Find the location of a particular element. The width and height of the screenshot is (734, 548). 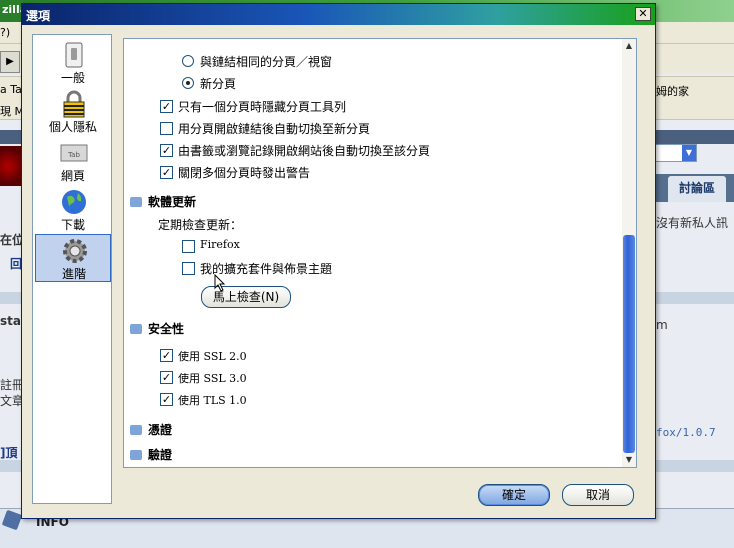

sidebar-item-privacy: 個人隱私 is located at coordinates (73, 112).